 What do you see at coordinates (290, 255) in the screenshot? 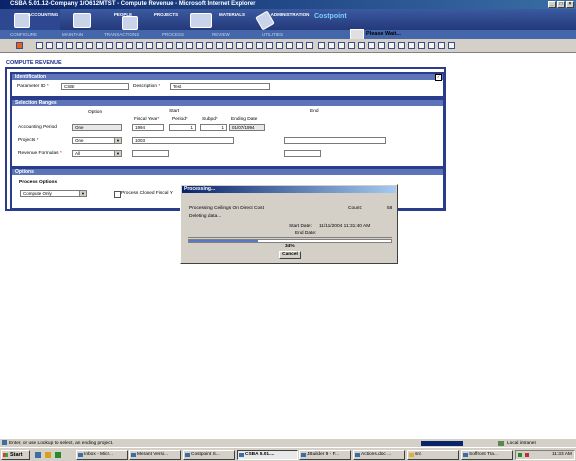
I see `cancel-button: Cancel` at bounding box center [290, 255].